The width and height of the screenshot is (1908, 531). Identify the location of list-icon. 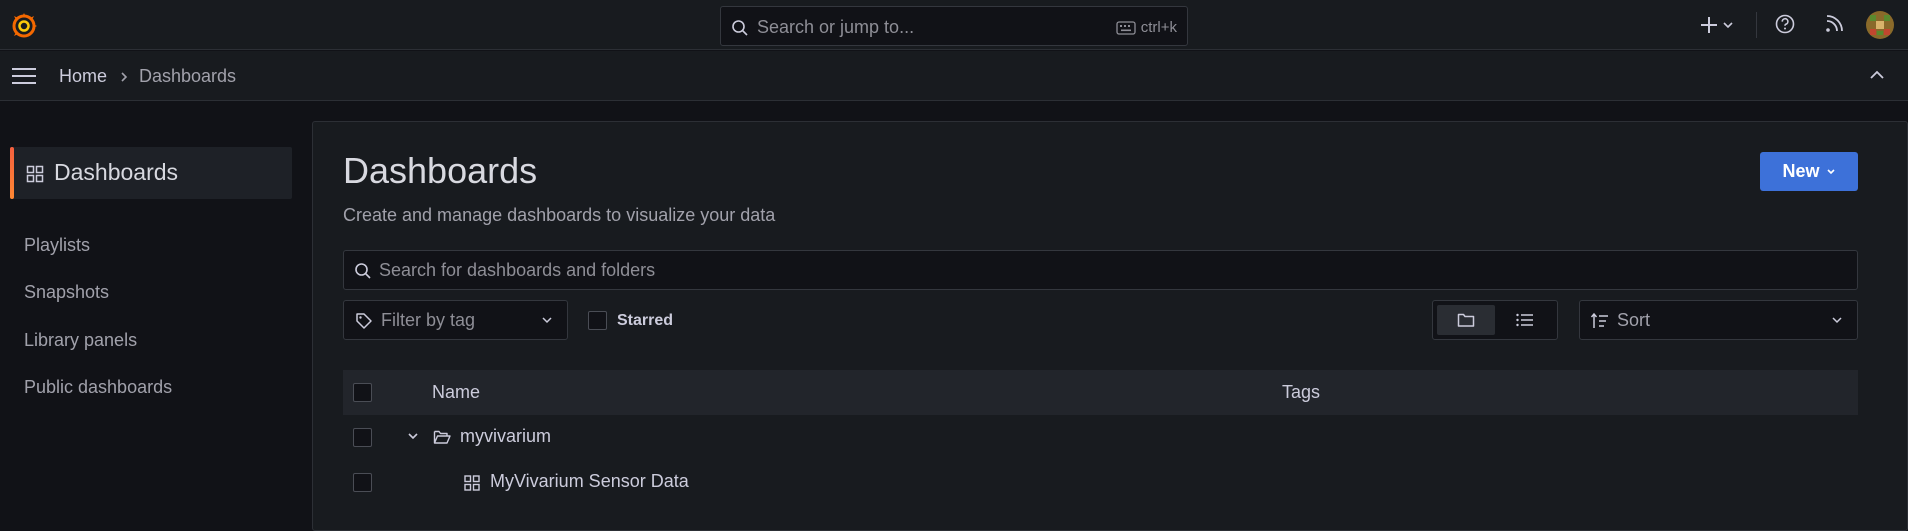
(1524, 320).